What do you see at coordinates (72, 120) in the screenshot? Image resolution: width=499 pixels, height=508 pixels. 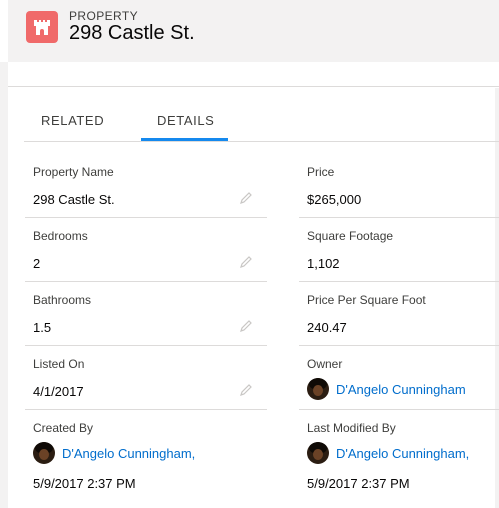 I see `tab-related: RELATED` at bounding box center [72, 120].